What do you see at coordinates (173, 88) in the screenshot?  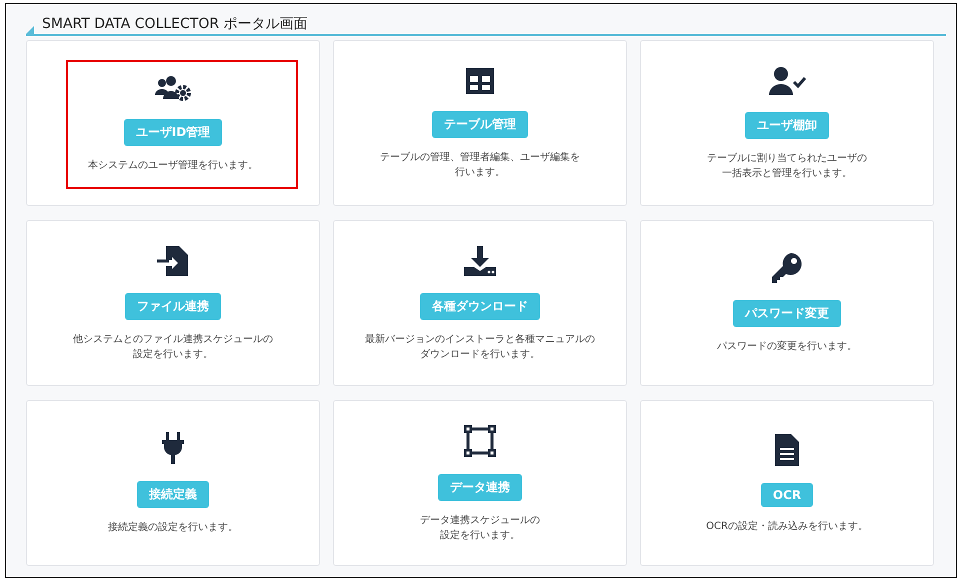 I see `users-gear-icon` at bounding box center [173, 88].